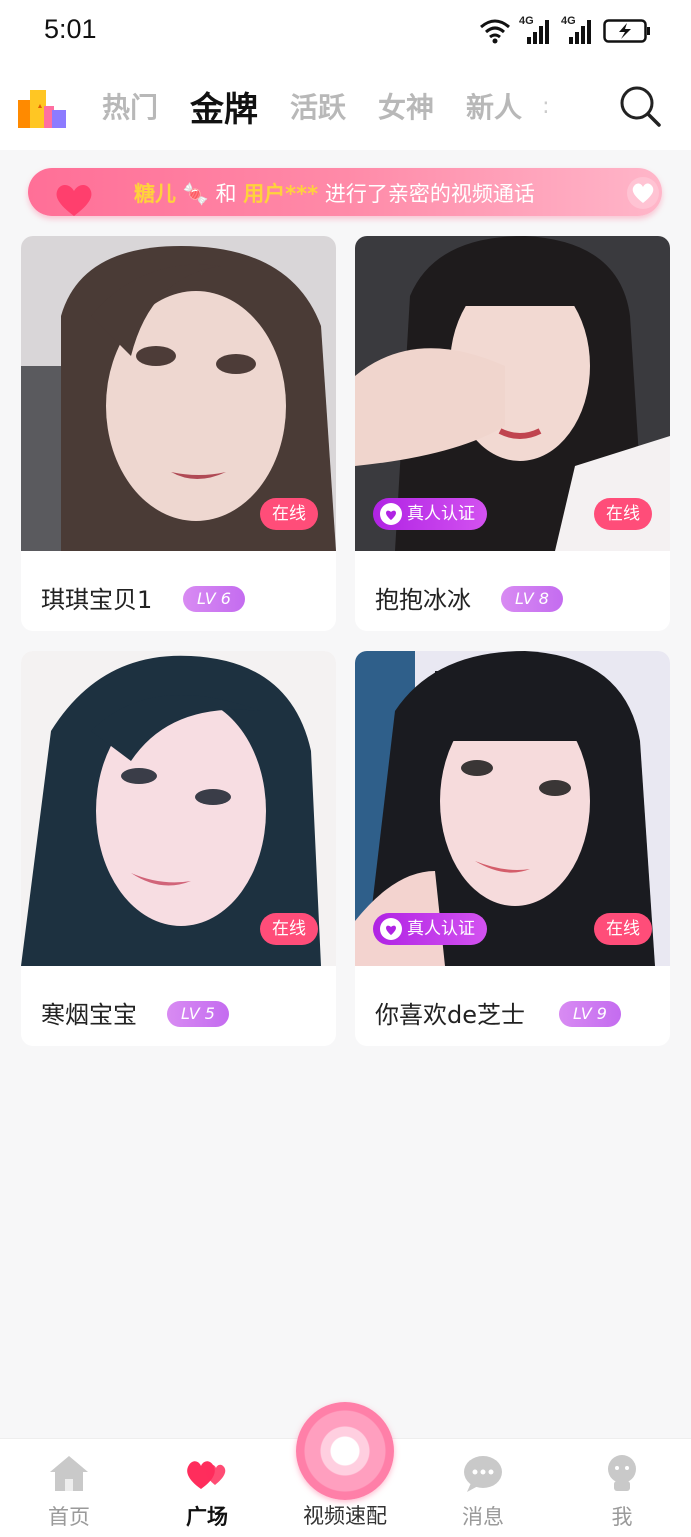 This screenshot has width=691, height=1537. I want to click on level-badge: LV 6, so click(214, 599).